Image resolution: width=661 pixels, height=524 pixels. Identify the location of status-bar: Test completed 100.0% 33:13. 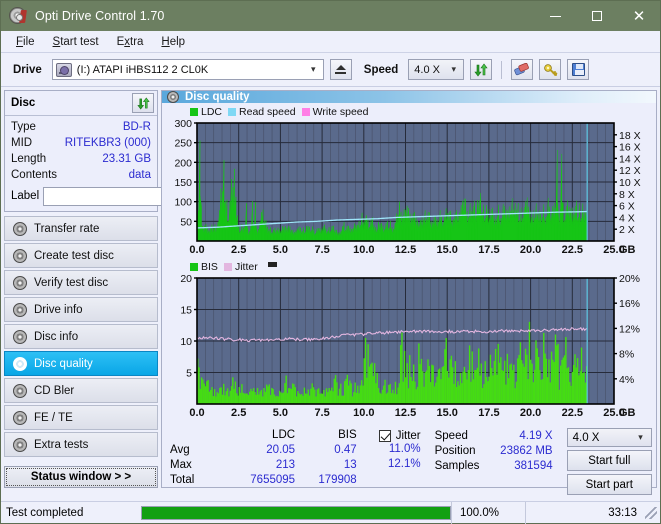
(330, 512).